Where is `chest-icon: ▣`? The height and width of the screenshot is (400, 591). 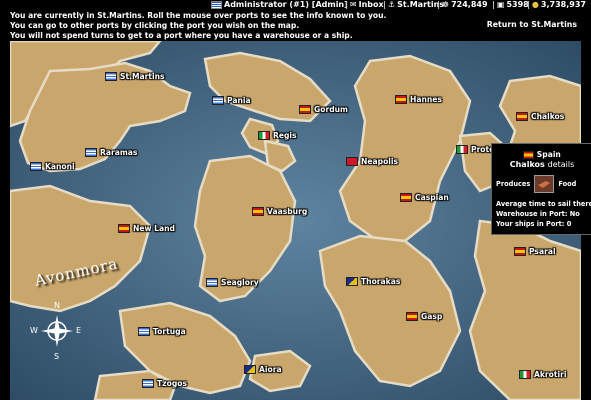
chest-icon: ▣ is located at coordinates (500, 4).